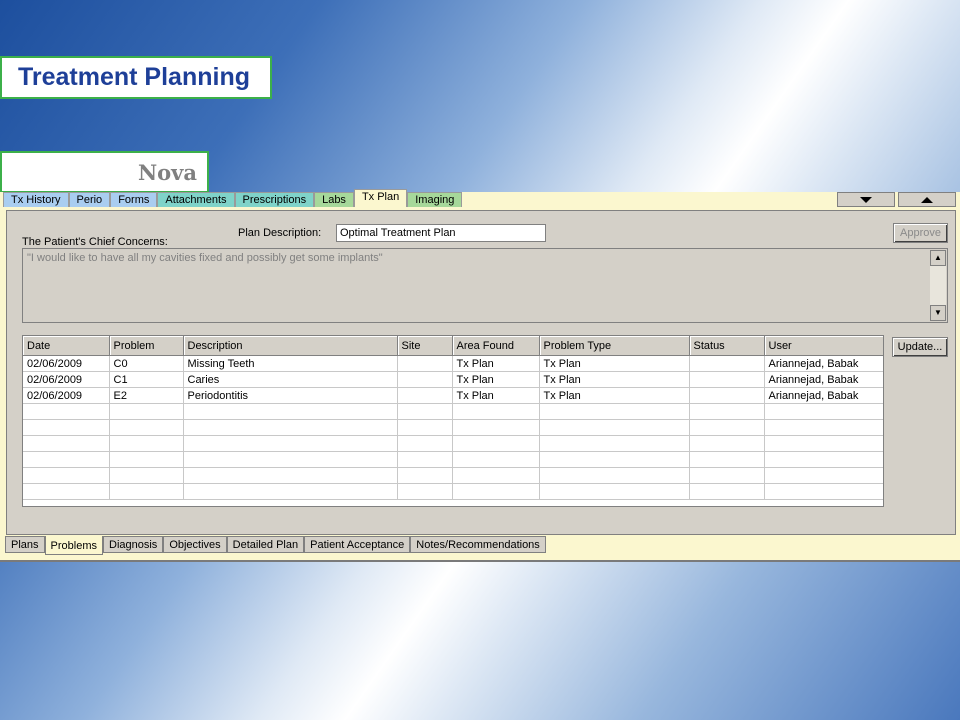 Image resolution: width=960 pixels, height=720 pixels. I want to click on scroll-down-arrow-icon: ▼, so click(938, 313).